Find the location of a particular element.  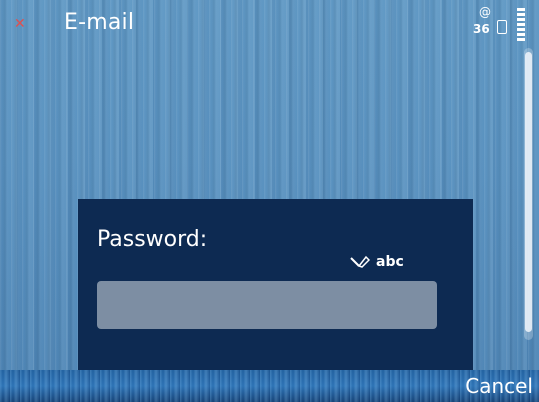

network-icon: 36 is located at coordinates (481, 29).